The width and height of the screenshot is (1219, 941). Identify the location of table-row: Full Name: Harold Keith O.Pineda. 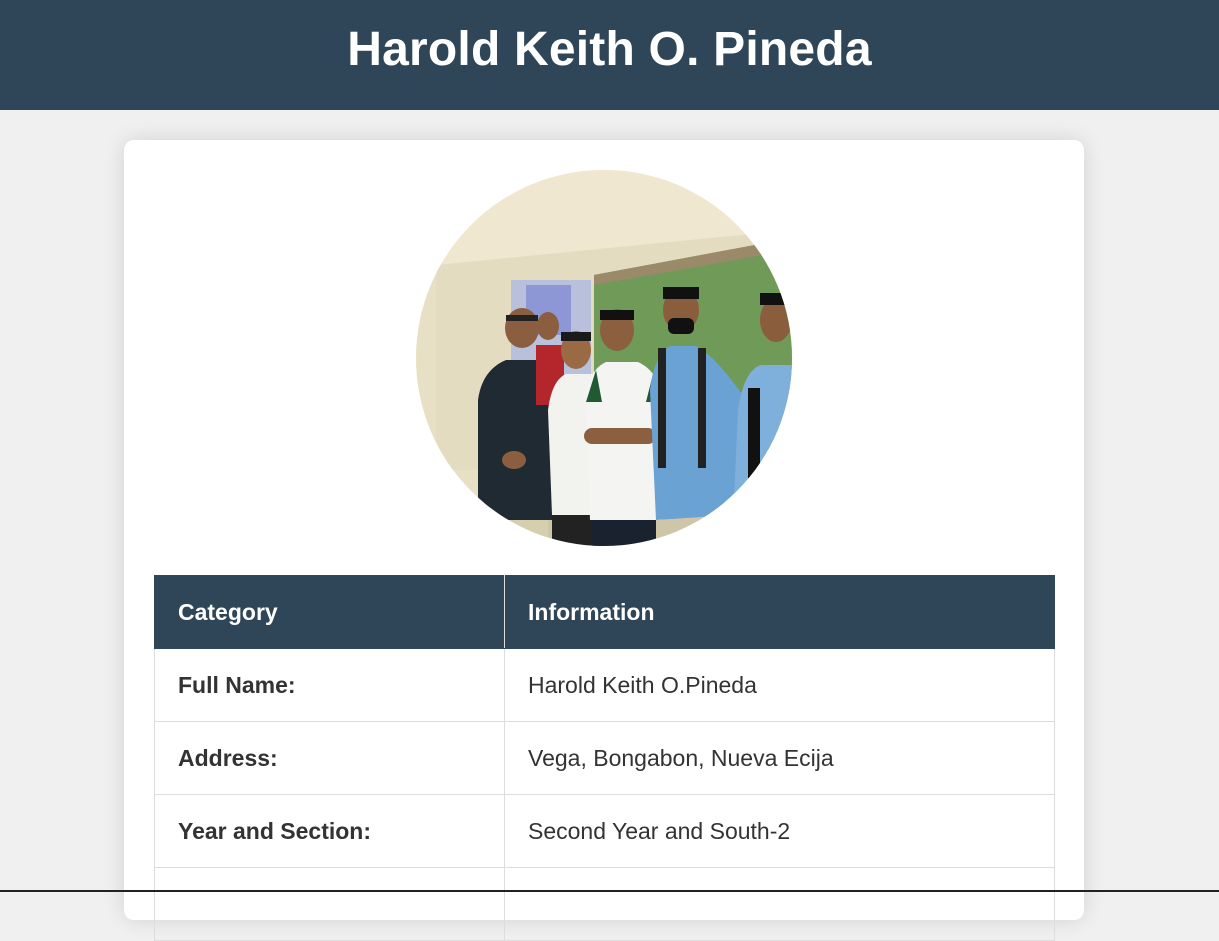
(604, 685).